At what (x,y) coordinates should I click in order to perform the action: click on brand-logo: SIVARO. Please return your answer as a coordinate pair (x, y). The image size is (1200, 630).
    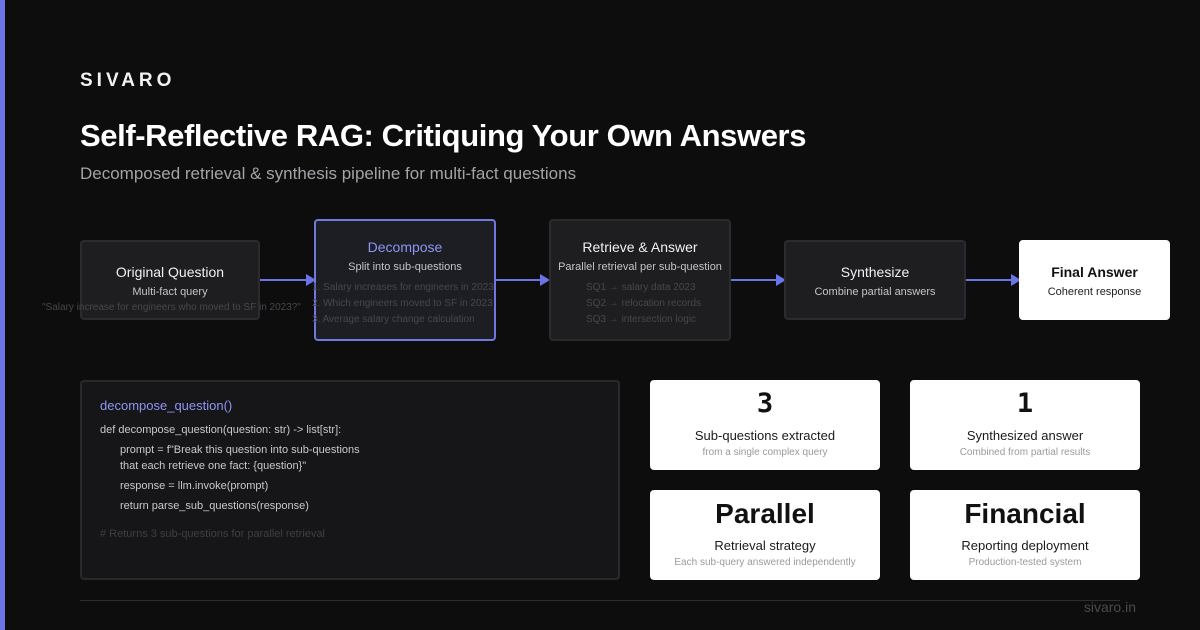
    Looking at the image, I should click on (128, 80).